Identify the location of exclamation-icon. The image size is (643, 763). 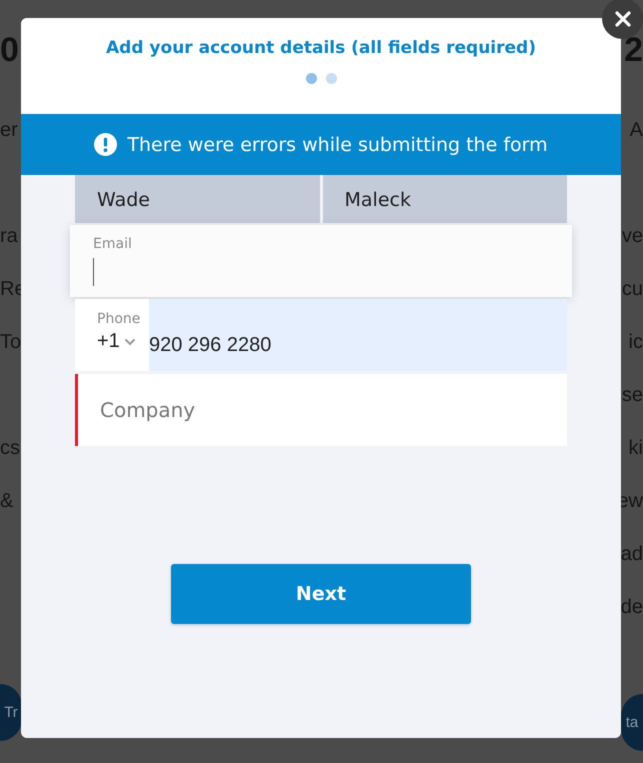
(106, 144).